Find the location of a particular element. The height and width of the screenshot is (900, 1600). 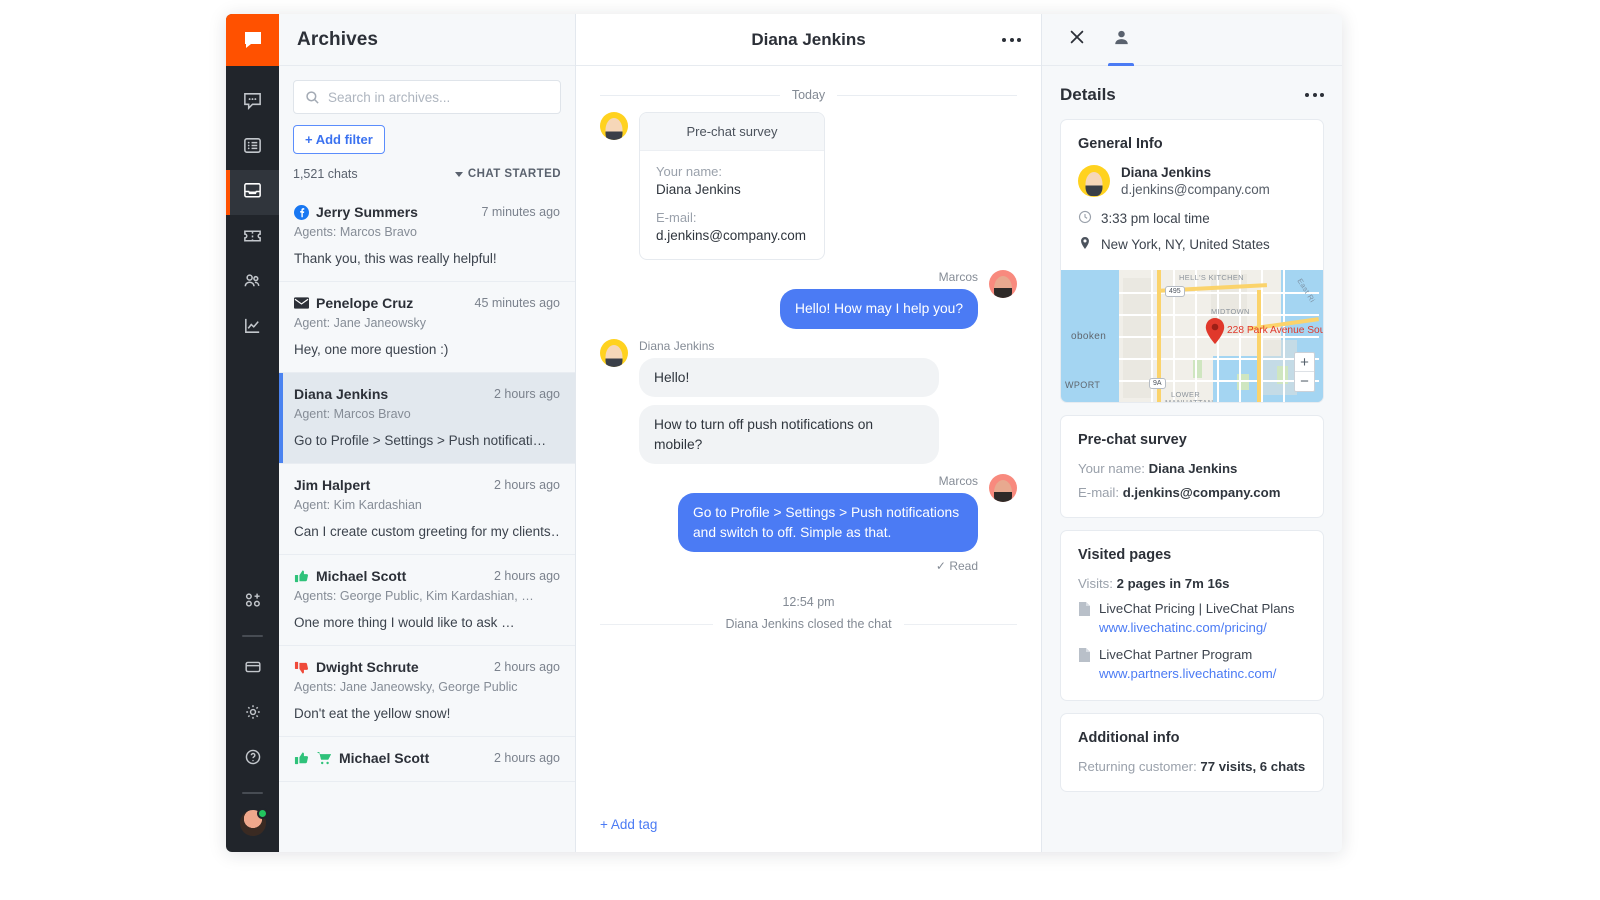

diana-avatar is located at coordinates (614, 352).